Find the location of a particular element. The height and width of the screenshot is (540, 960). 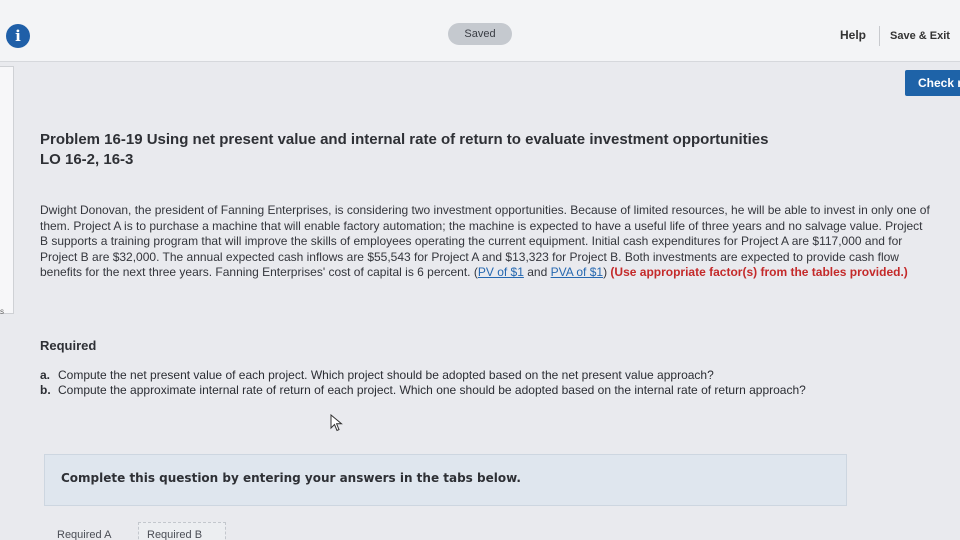

tab-required-a: Required A is located at coordinates (89, 531).